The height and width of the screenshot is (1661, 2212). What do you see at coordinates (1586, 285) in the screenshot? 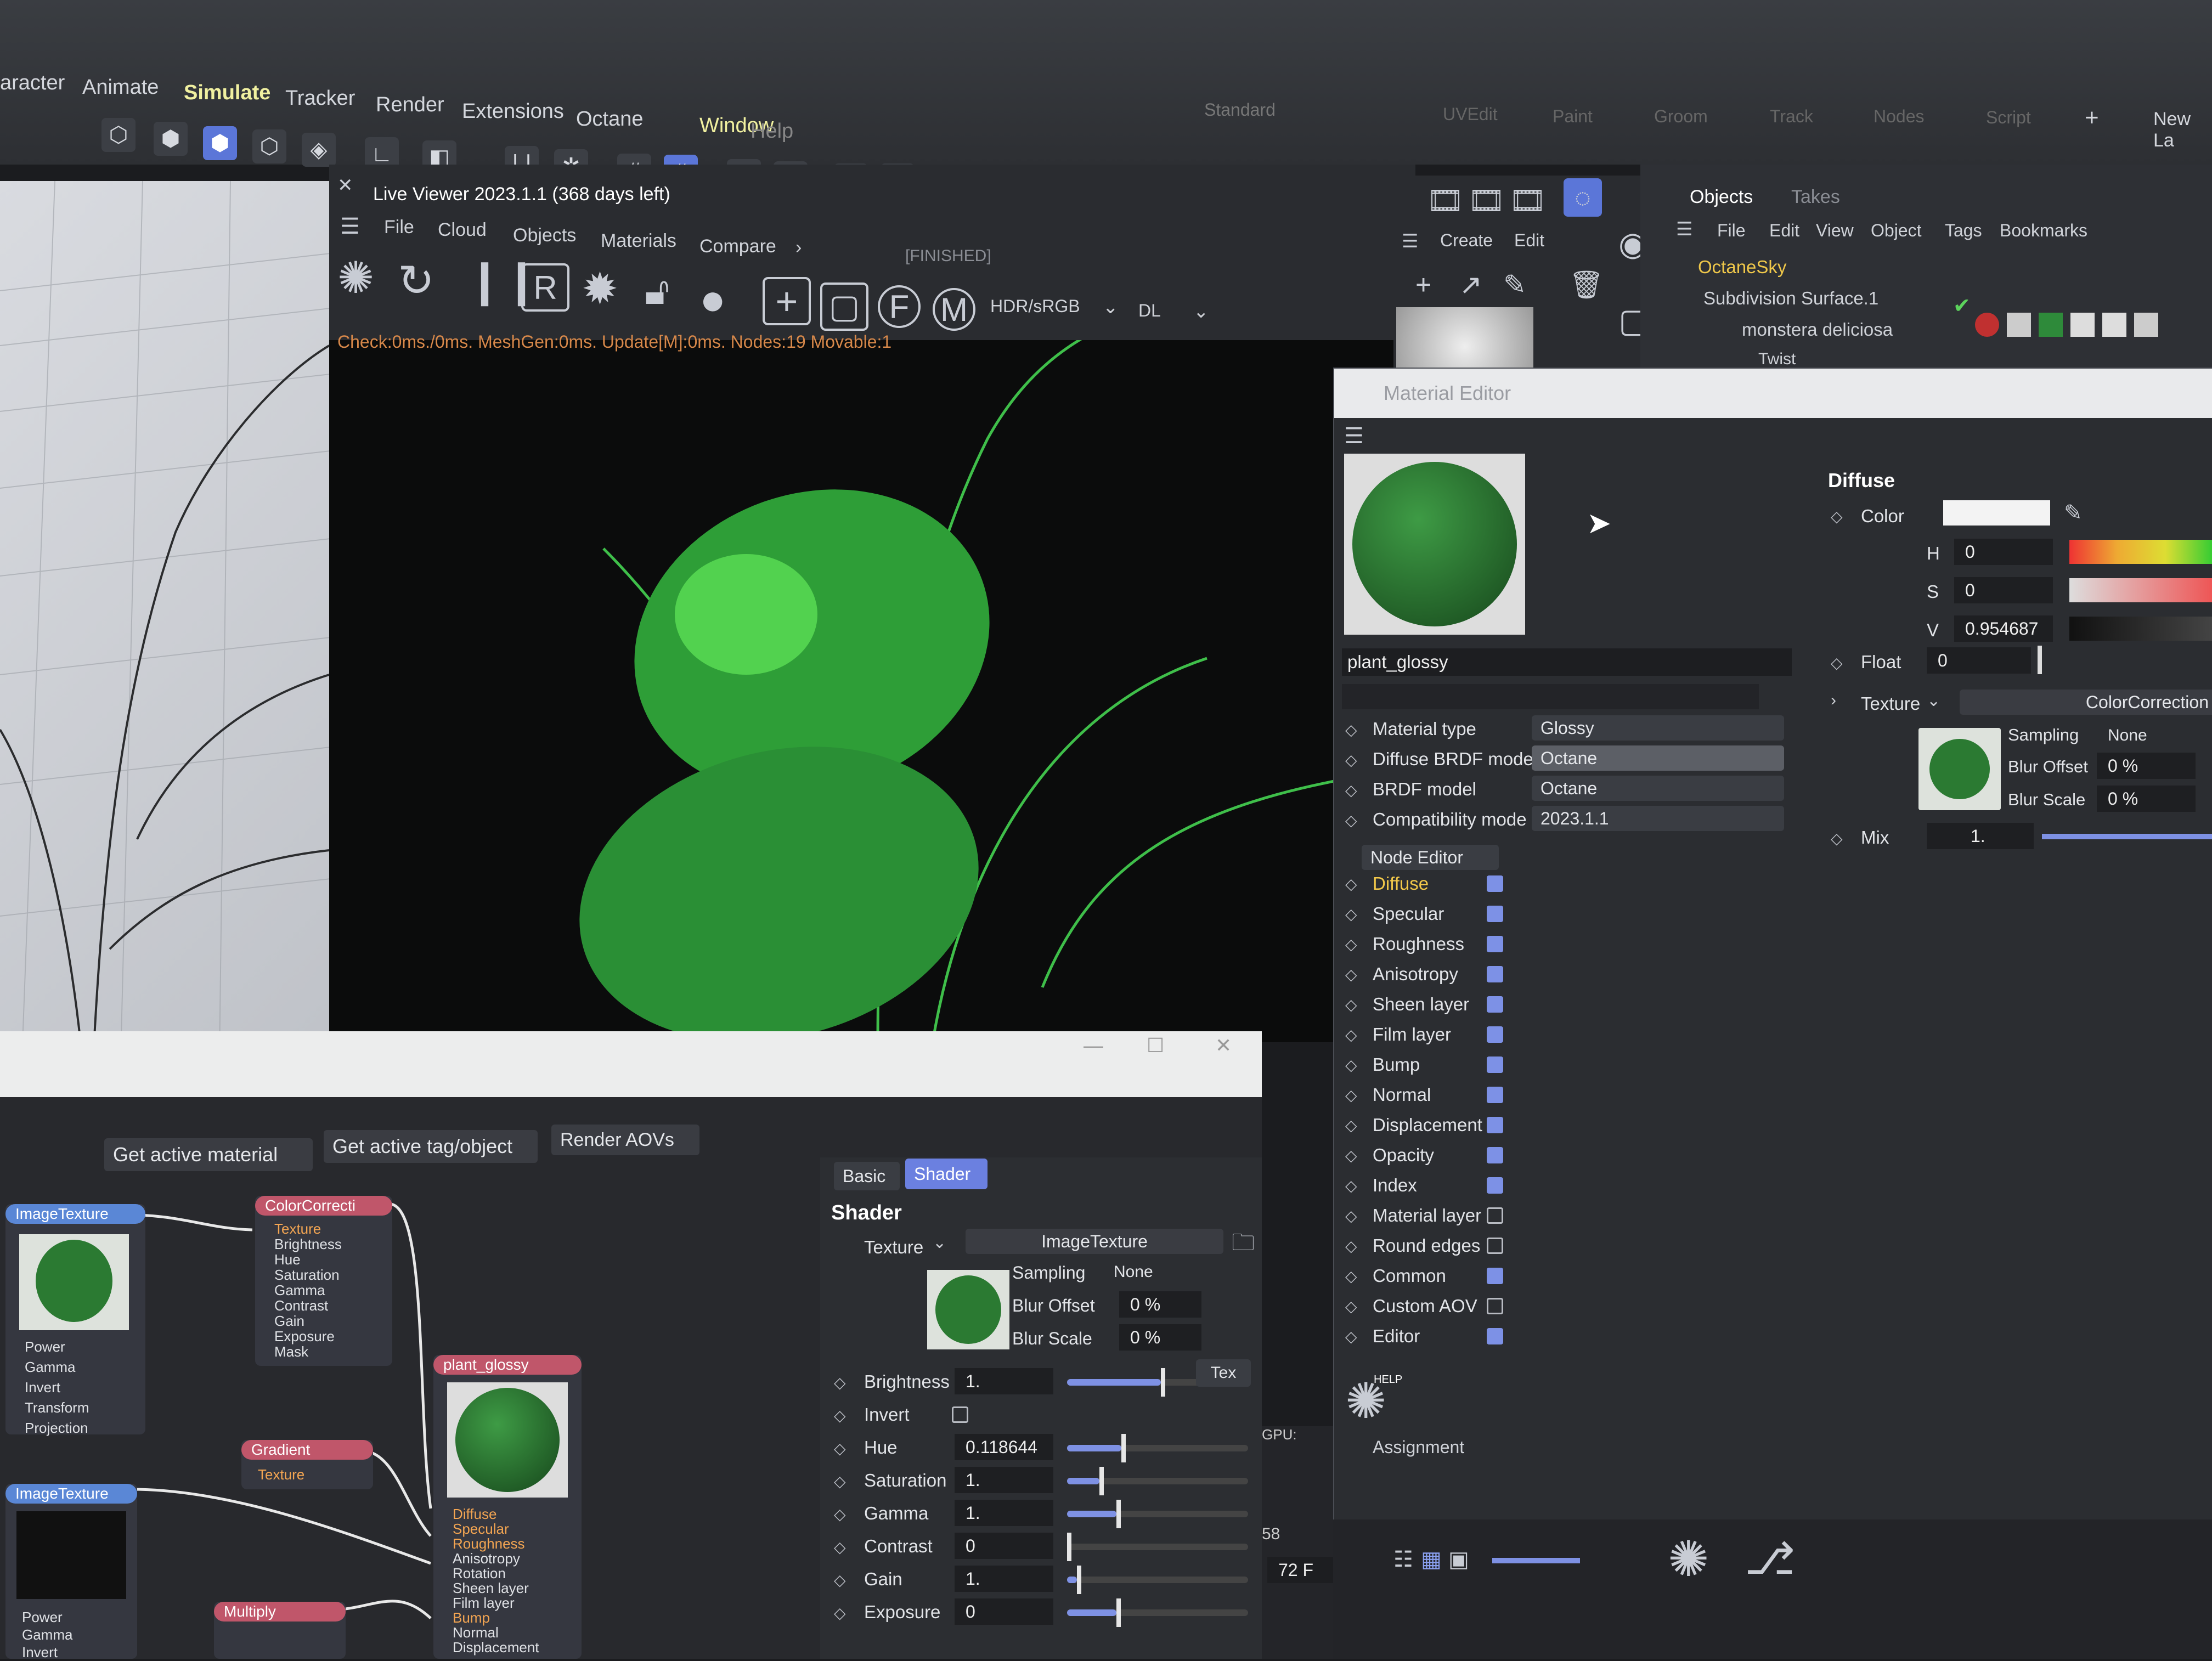
I see `trash-icon: 🗑︎` at bounding box center [1586, 285].